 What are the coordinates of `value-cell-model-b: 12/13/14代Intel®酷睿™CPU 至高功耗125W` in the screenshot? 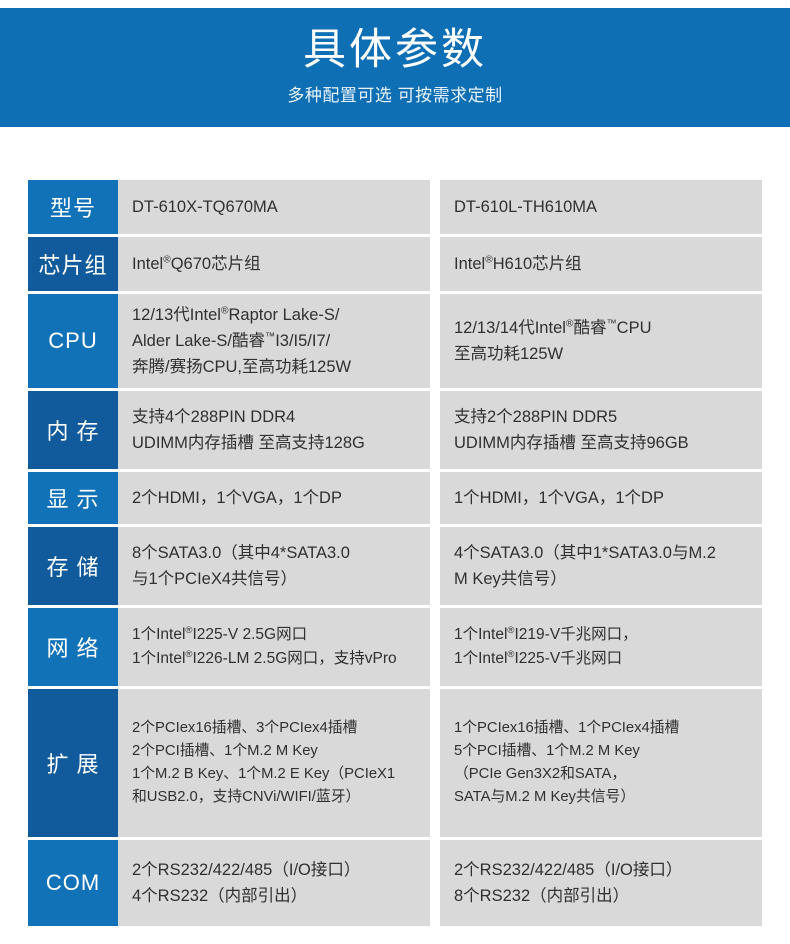 It's located at (601, 341).